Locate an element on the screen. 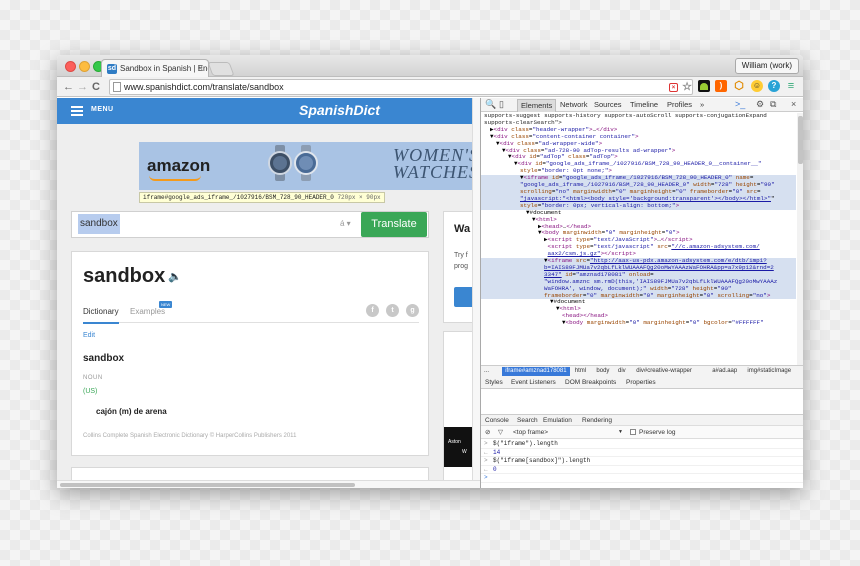  url-text: www.spanishdict.com/translate/sandbox is located at coordinates (204, 87).